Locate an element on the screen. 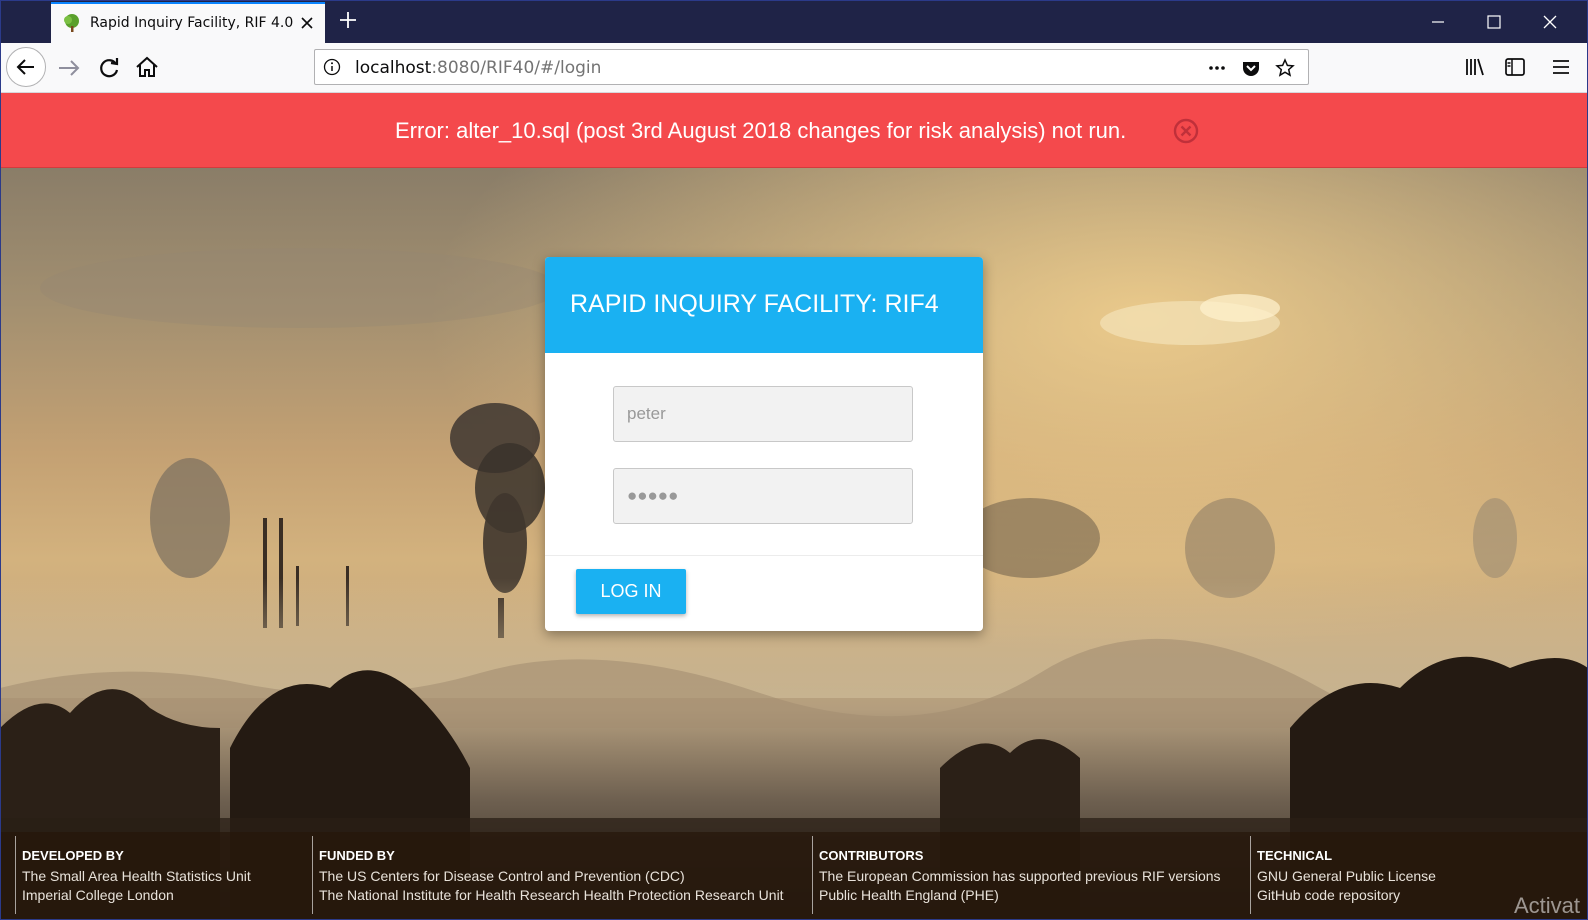 This screenshot has width=1588, height=920. browser-tab: Rapid Inquiry Facility, RIF 4.0 is located at coordinates (188, 22).